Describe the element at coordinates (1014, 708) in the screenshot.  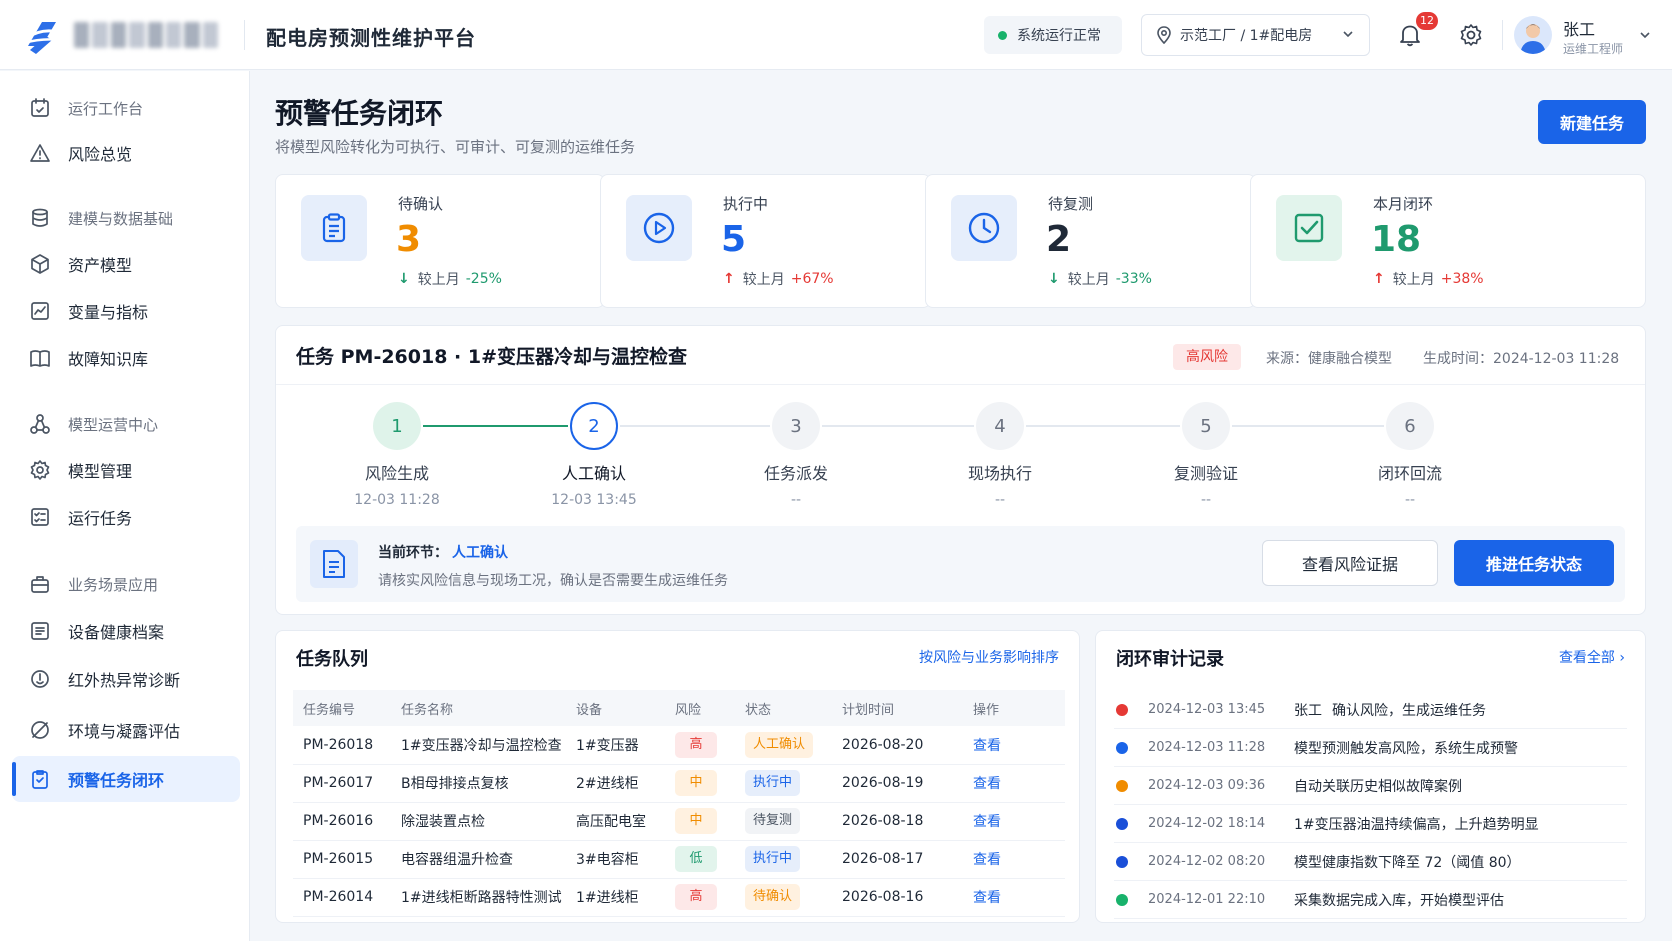
I see `column-header: 操作` at that location.